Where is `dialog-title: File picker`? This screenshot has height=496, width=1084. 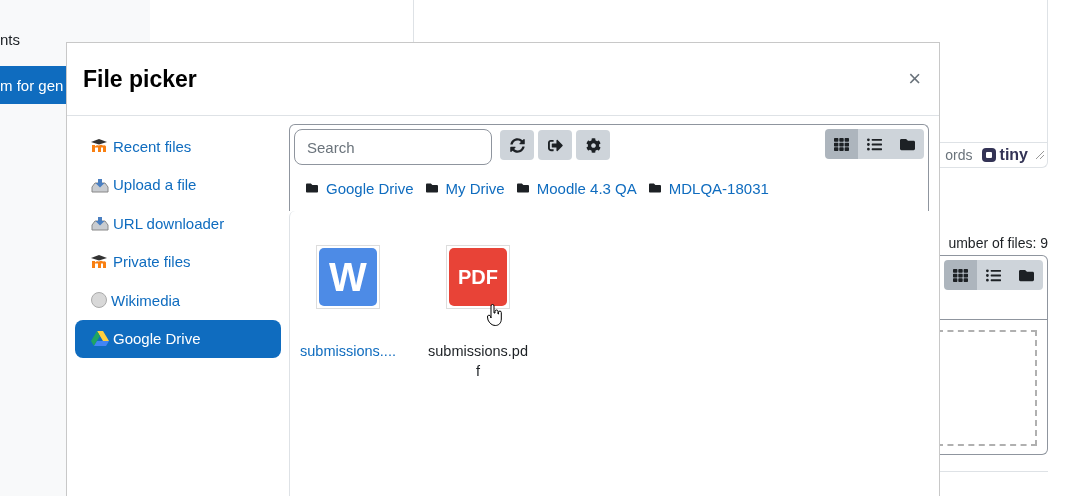 dialog-title: File picker is located at coordinates (140, 79).